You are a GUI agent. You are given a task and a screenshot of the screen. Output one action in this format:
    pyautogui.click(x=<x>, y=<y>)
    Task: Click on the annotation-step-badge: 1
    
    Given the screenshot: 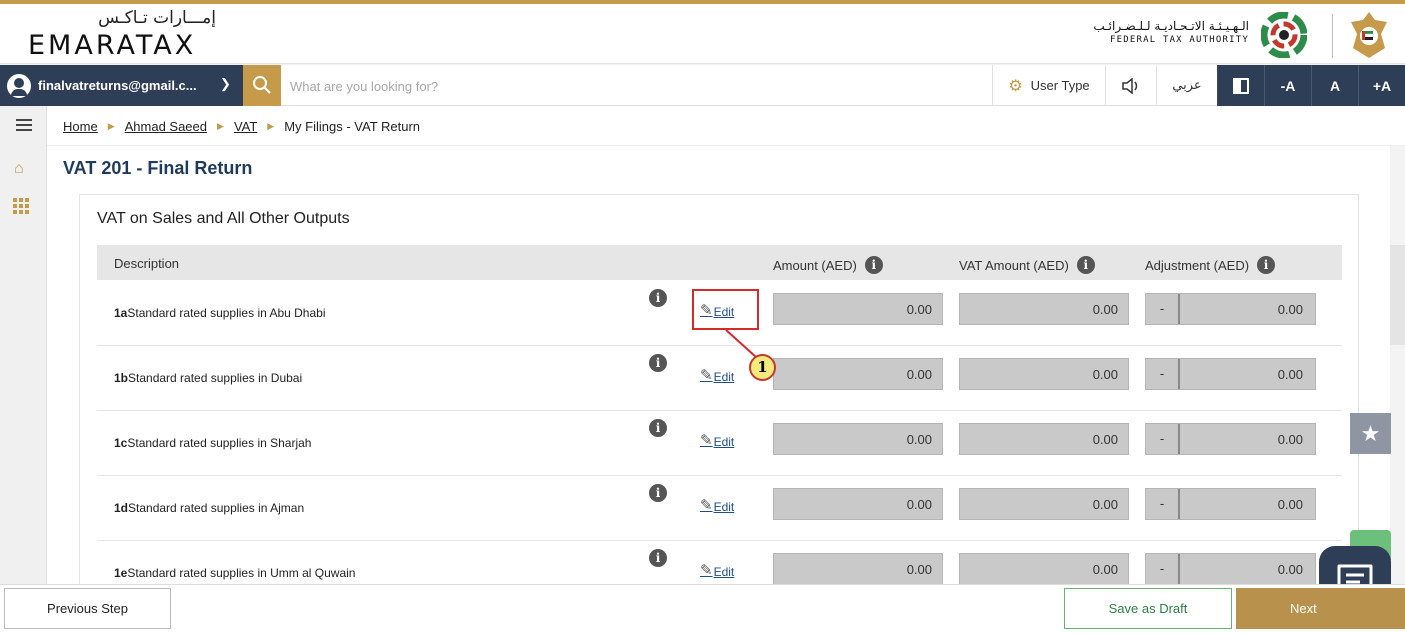 What is the action you would take?
    pyautogui.click(x=762, y=367)
    